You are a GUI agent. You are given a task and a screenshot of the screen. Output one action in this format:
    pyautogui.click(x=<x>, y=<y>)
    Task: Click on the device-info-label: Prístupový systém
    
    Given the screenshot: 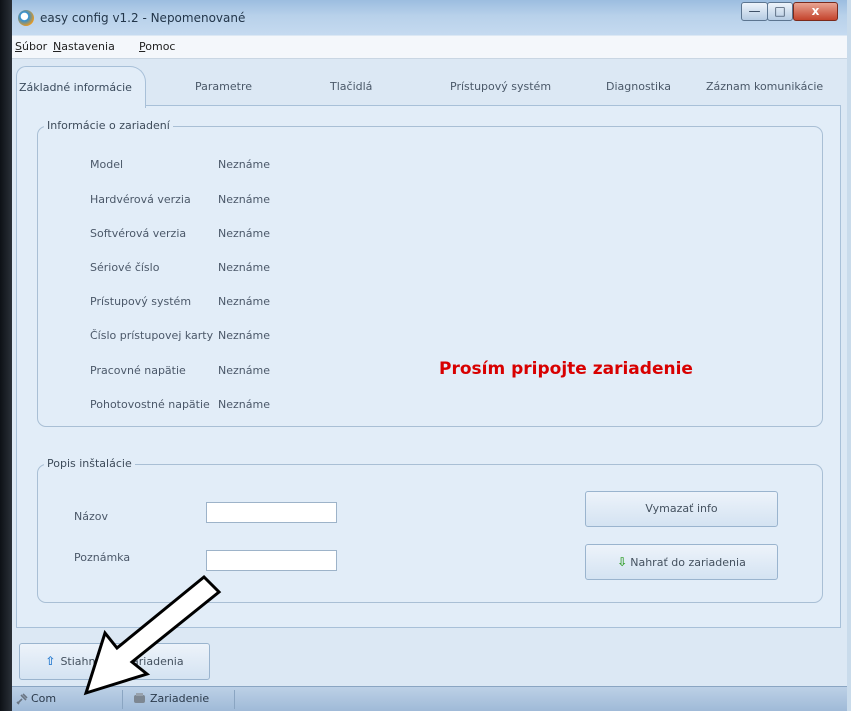 What is the action you would take?
    pyautogui.click(x=141, y=301)
    